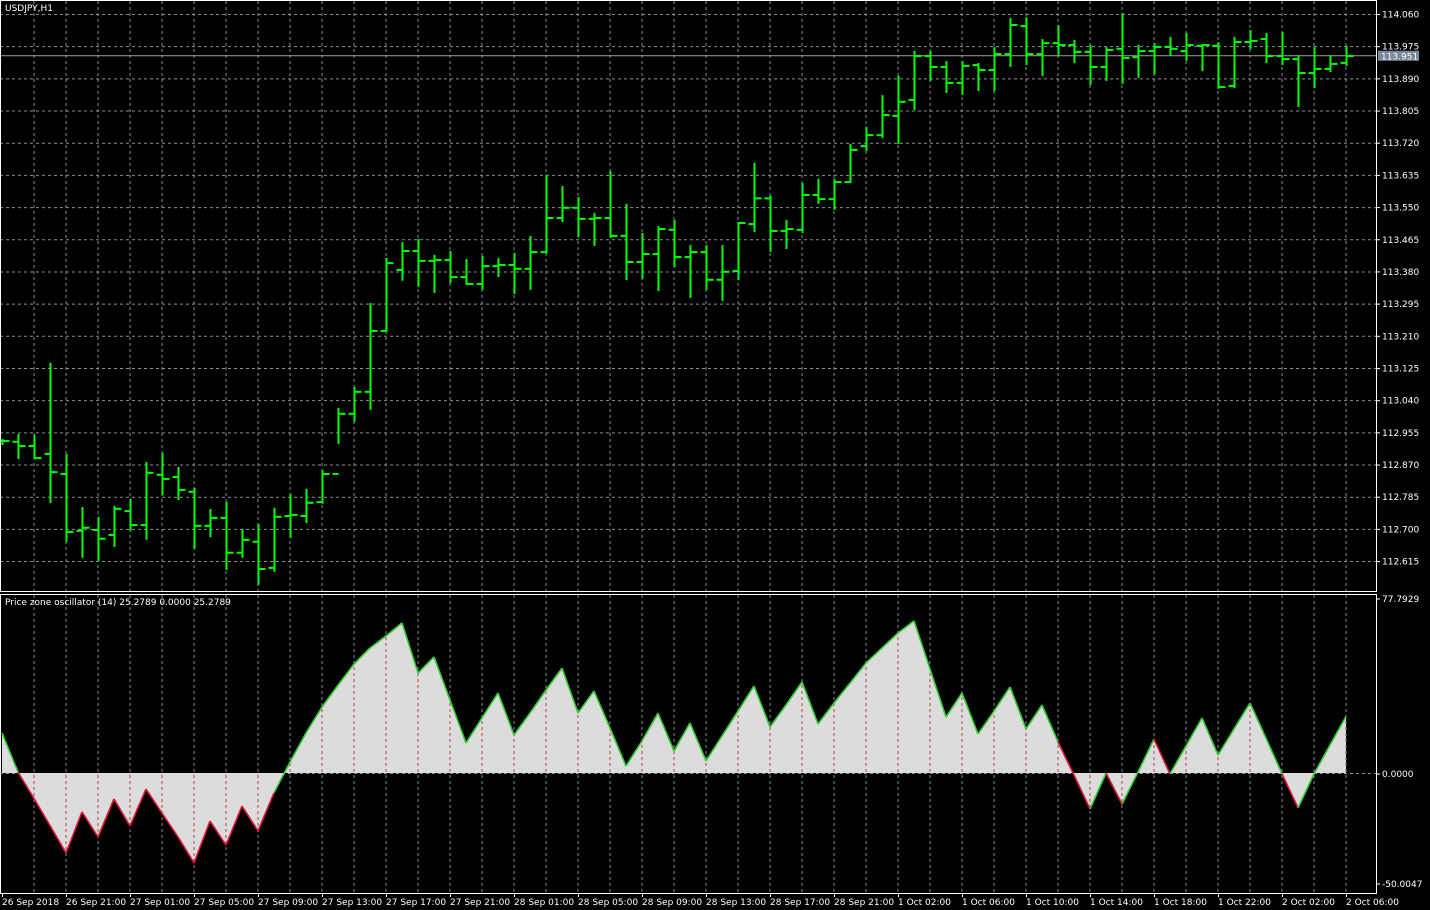 The image size is (1430, 910). Describe the element at coordinates (1400, 402) in the screenshot. I see `price-tick-label: 113.040` at that location.